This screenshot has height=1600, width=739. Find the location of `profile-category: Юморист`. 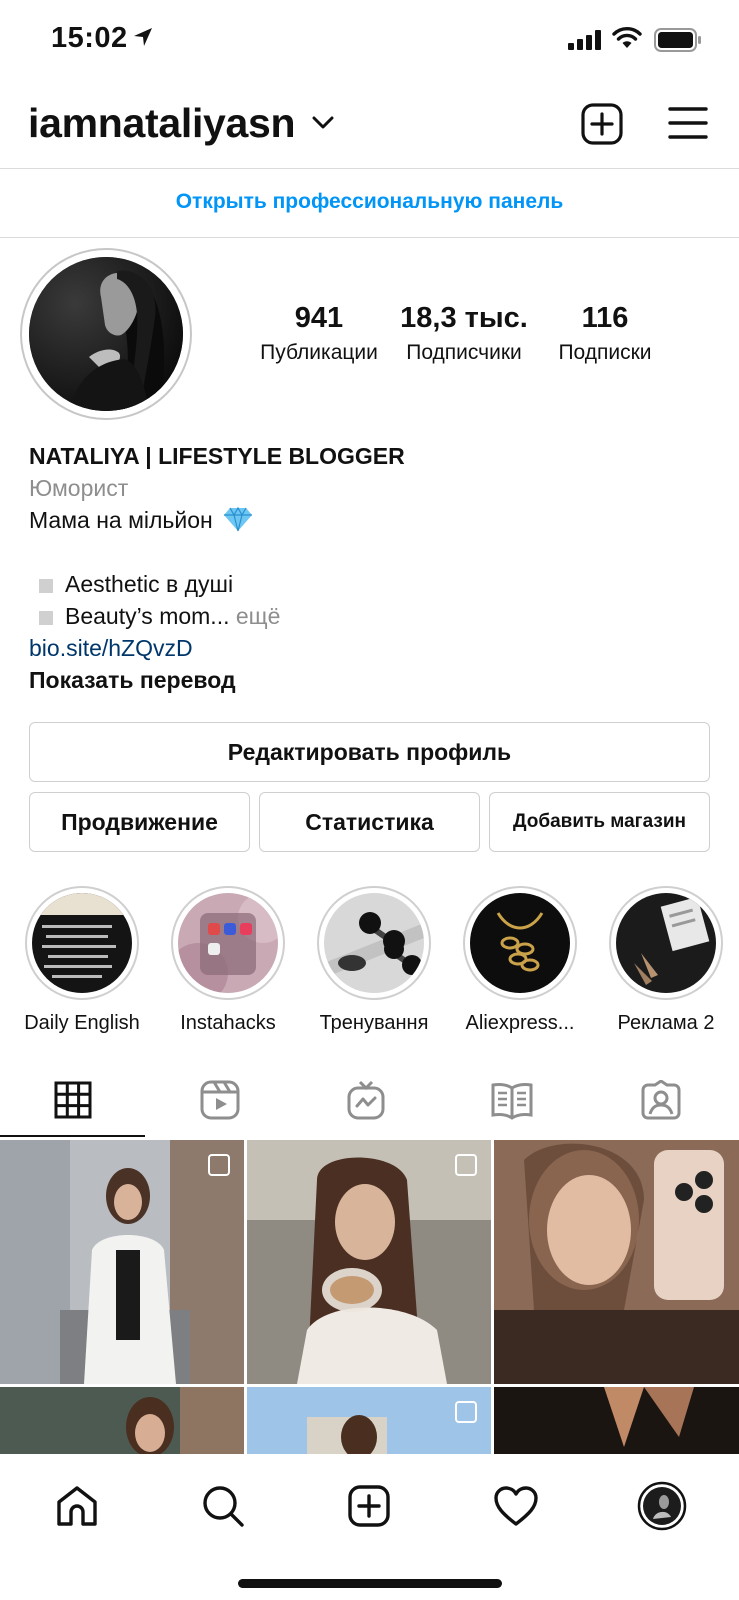

profile-category: Юморист is located at coordinates (79, 488).